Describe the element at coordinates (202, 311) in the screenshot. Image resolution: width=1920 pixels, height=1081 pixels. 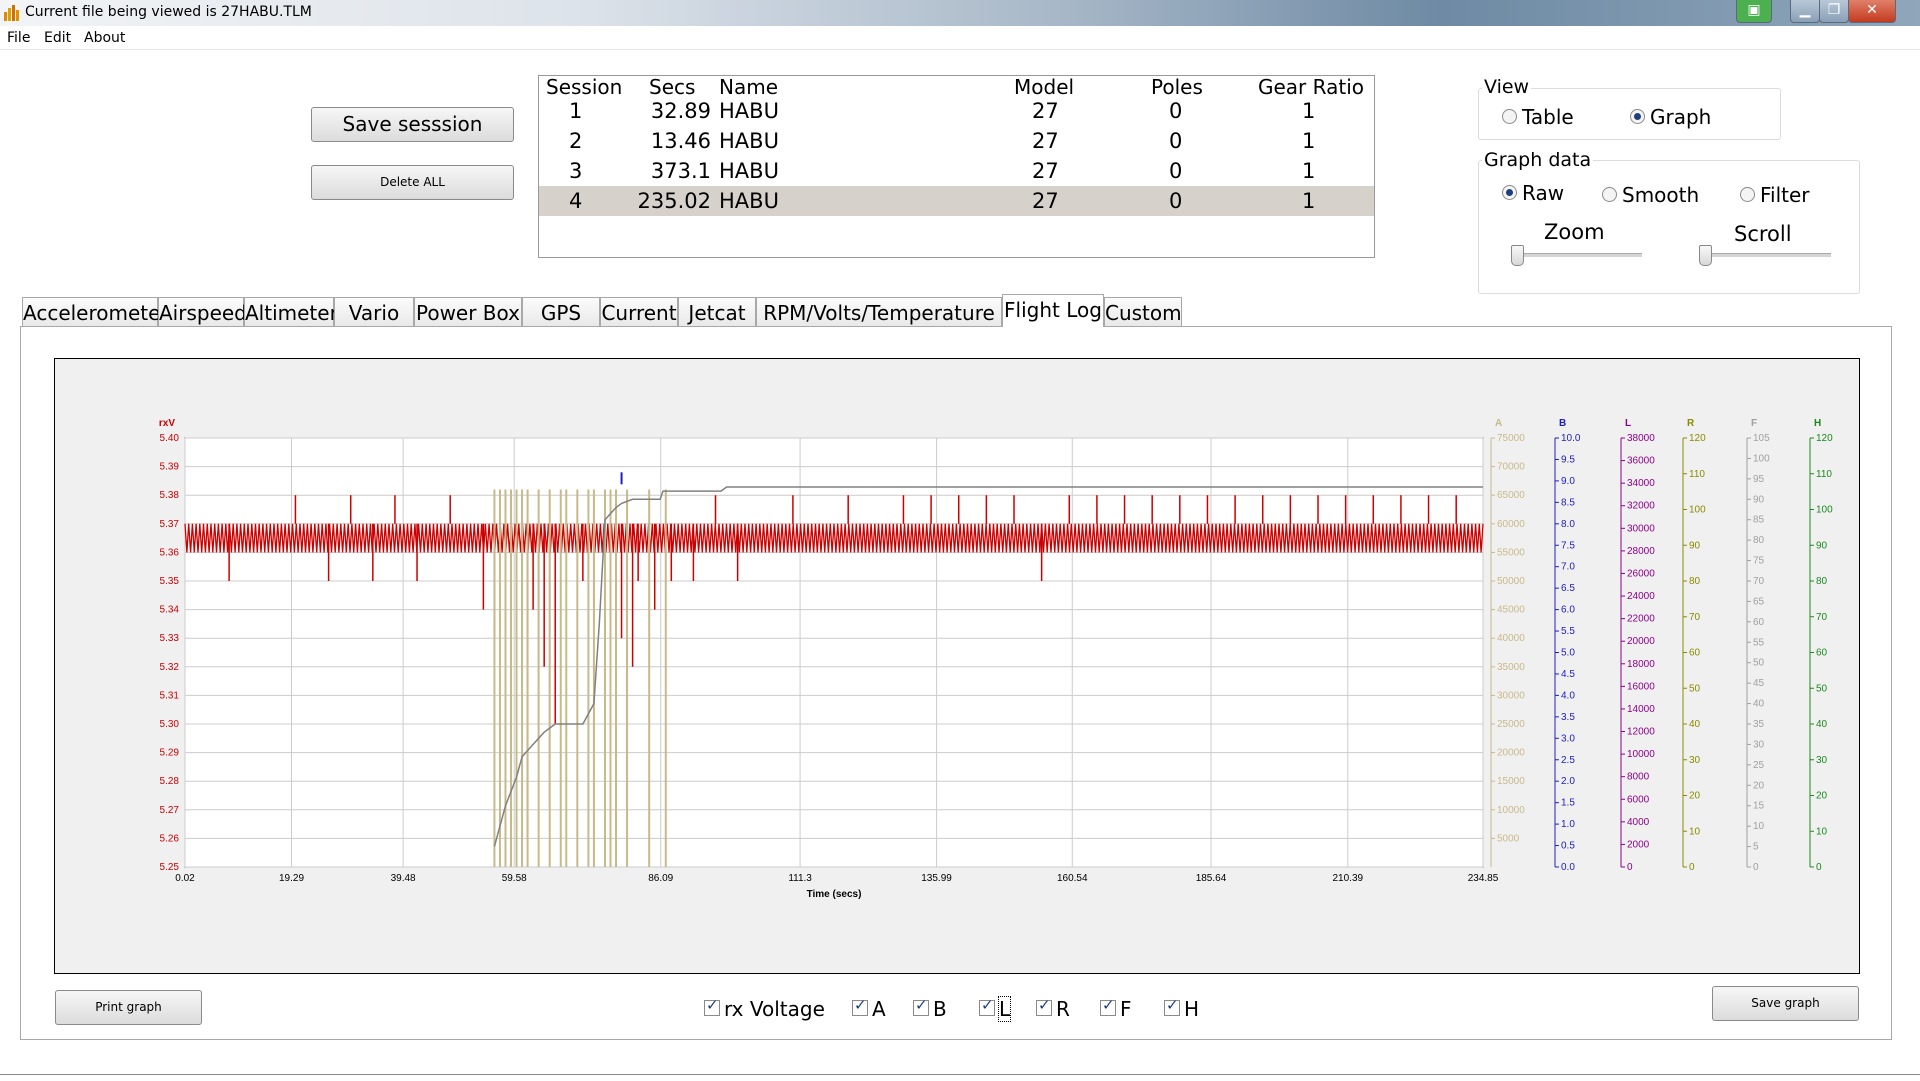
I see `tab-airspeed: Airspeed` at that location.